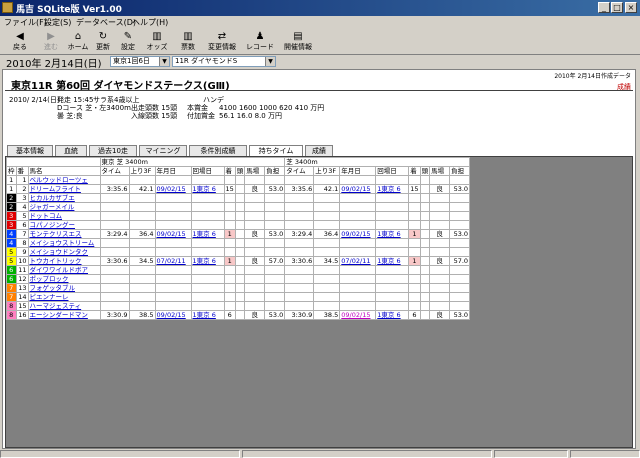  What do you see at coordinates (56, 306) in the screenshot?
I see `horse-name-link: ハーマジェスティ` at bounding box center [56, 306].